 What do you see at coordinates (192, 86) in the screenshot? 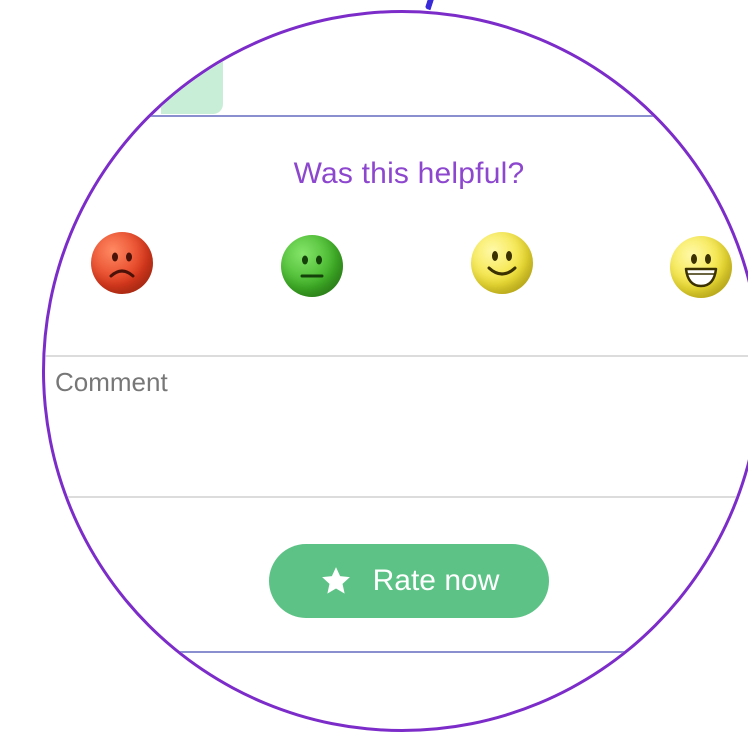
I see `highlight-tab` at bounding box center [192, 86].